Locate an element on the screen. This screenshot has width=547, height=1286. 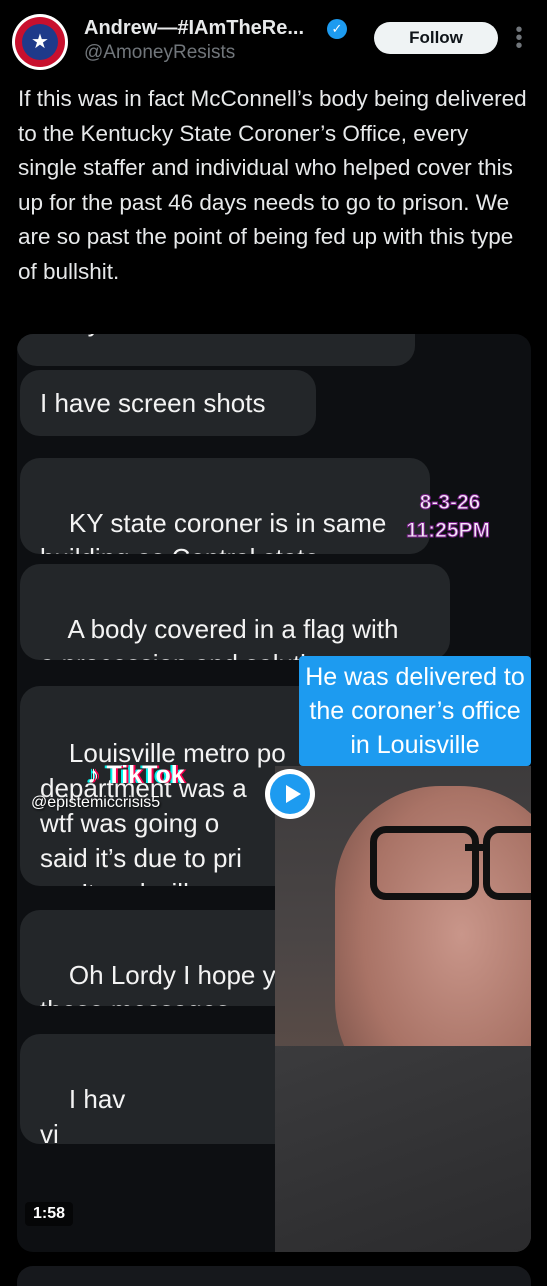
avatar: ★ is located at coordinates (40, 42).